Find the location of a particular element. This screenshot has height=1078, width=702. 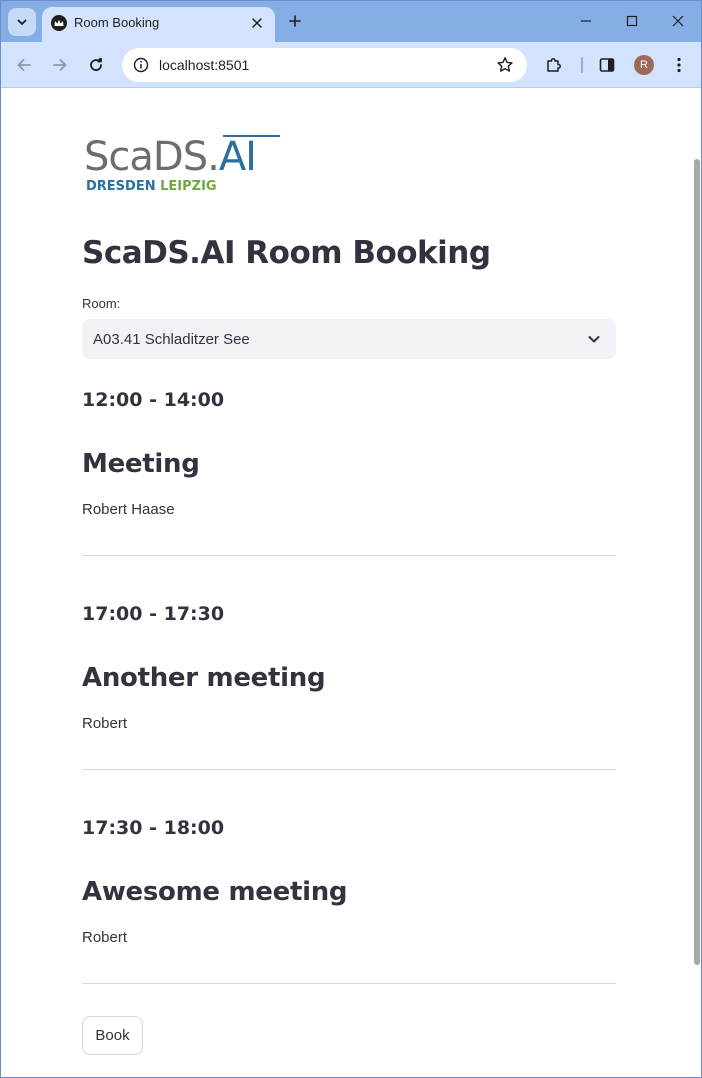

booking-title: Meeting is located at coordinates (141, 464).